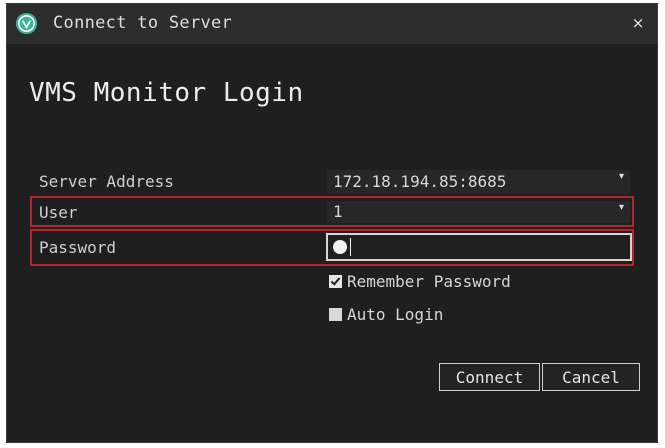  Describe the element at coordinates (26, 23) in the screenshot. I see `app-logo-icon` at that location.